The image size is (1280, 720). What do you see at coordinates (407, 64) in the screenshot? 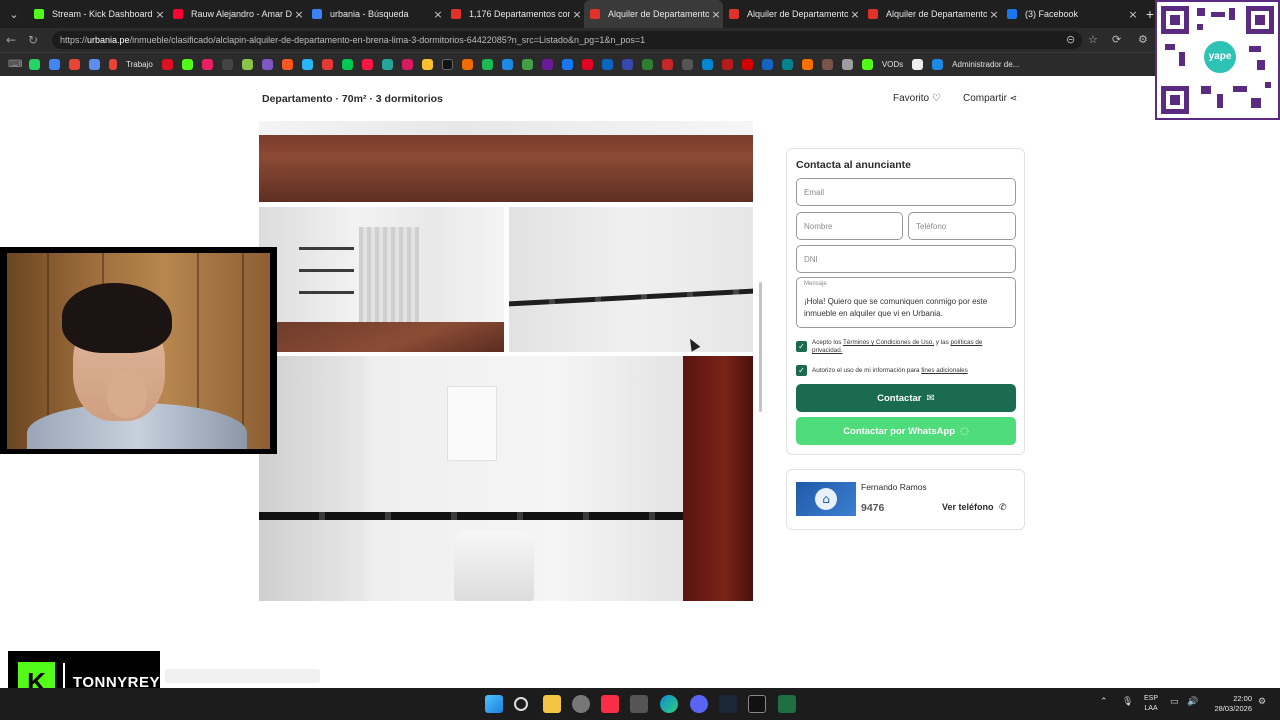
I see `instagram-bookmark-icon` at bounding box center [407, 64].